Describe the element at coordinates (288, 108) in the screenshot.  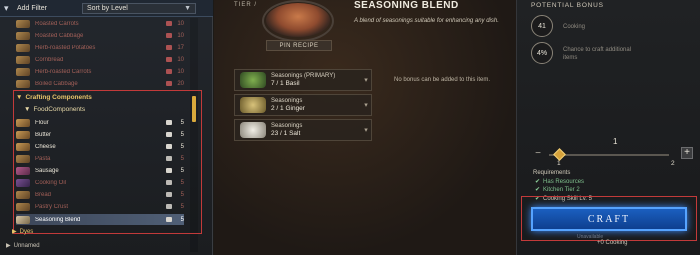
I see `ingredient-amount: 2 / 1 Ginger` at that location.